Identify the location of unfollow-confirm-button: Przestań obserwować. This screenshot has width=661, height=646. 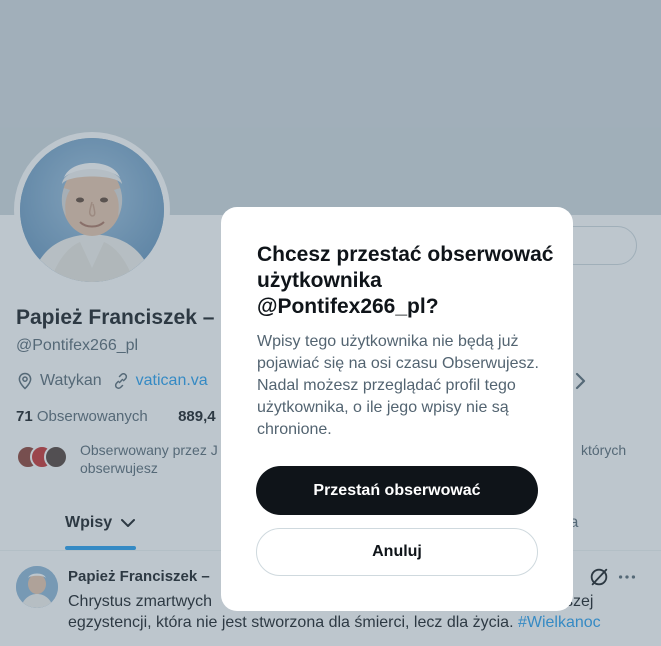
(397, 490).